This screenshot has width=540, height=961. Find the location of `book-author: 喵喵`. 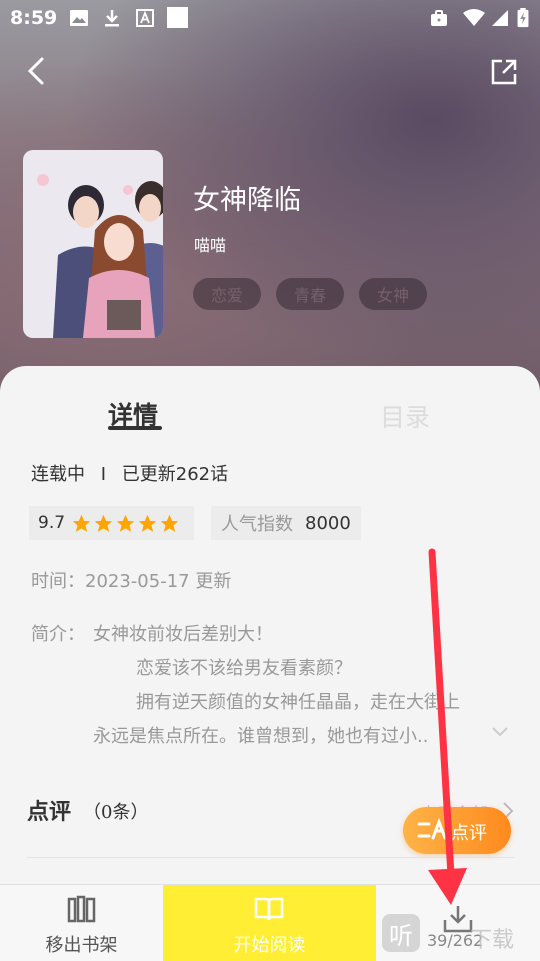

book-author: 喵喵 is located at coordinates (210, 244).